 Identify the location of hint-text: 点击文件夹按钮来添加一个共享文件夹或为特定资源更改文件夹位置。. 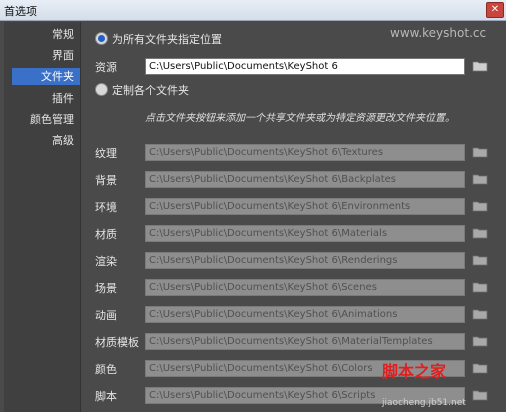
(300, 118).